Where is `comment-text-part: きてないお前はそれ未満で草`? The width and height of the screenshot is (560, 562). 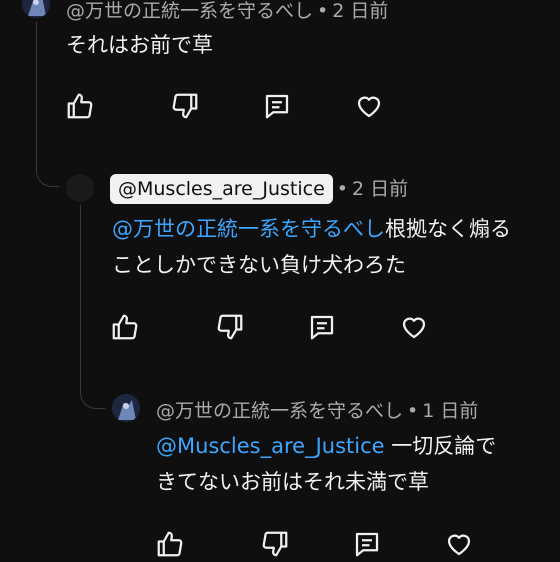 comment-text-part: きてないお前はそれ未満で草 is located at coordinates (292, 482).